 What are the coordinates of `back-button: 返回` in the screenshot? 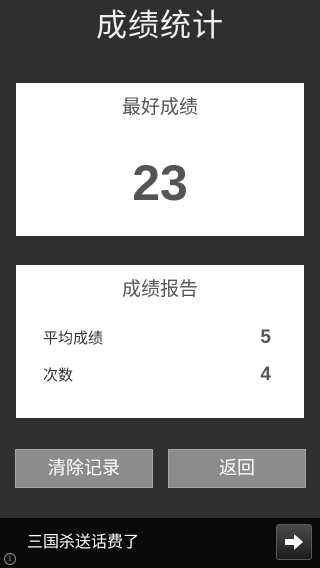 It's located at (237, 468).